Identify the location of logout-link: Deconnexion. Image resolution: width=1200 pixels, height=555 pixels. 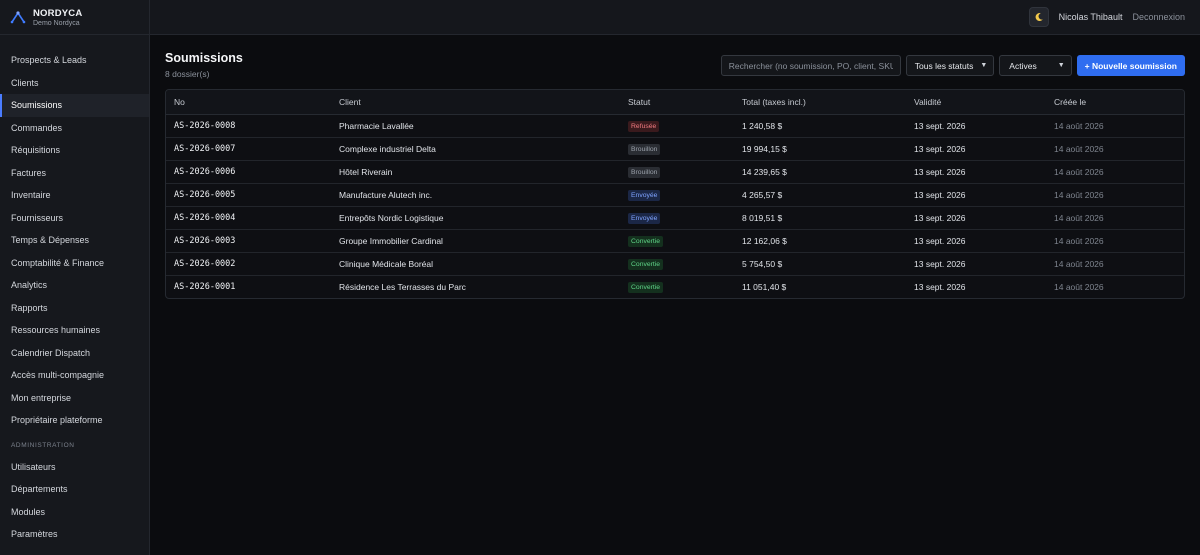
(1158, 17).